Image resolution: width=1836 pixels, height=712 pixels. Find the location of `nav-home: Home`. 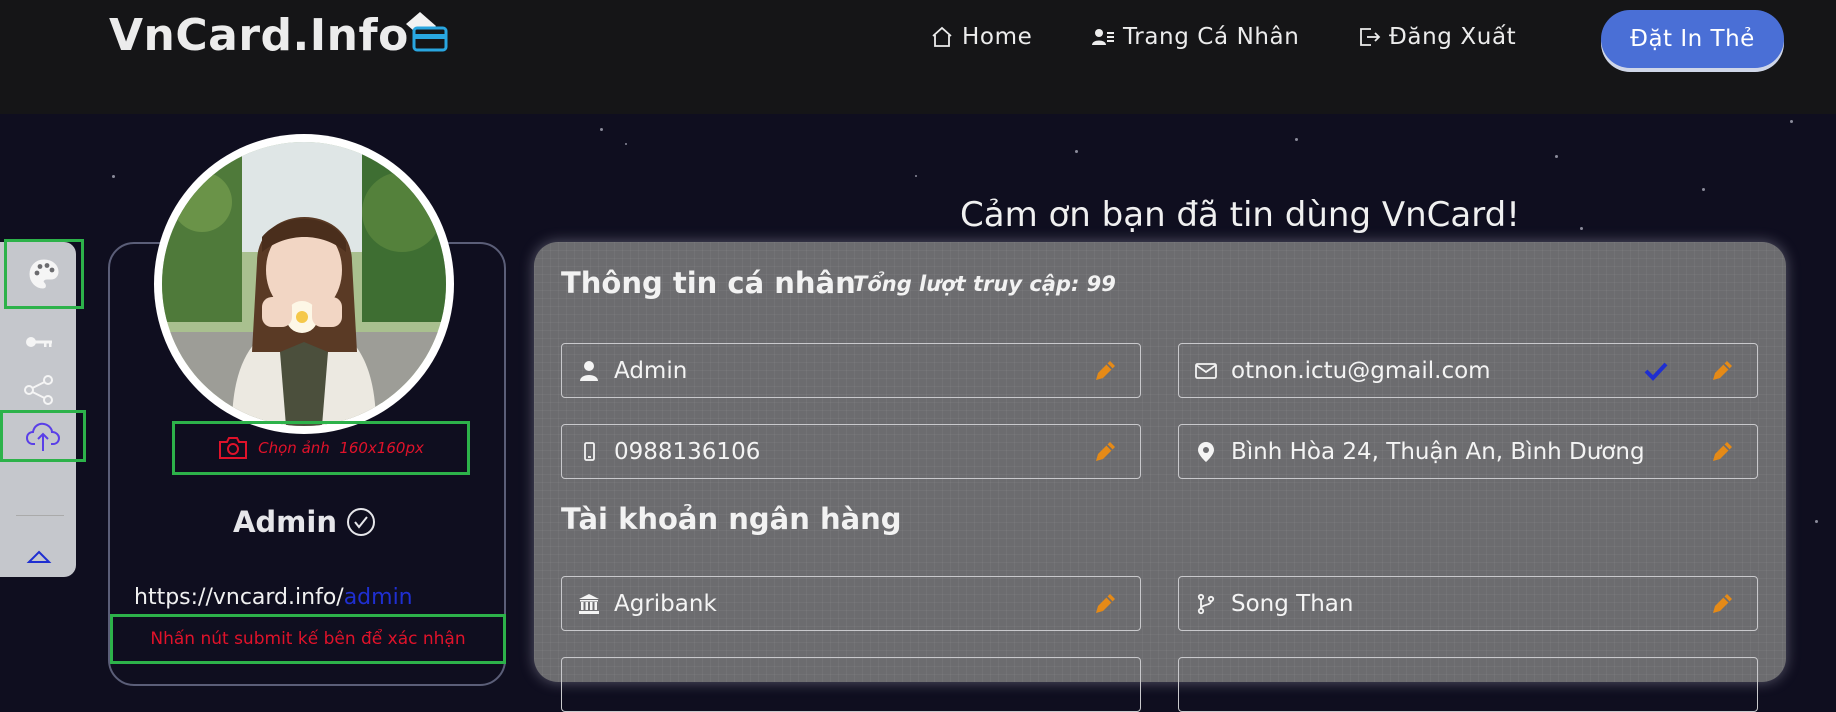

nav-home: Home is located at coordinates (981, 37).